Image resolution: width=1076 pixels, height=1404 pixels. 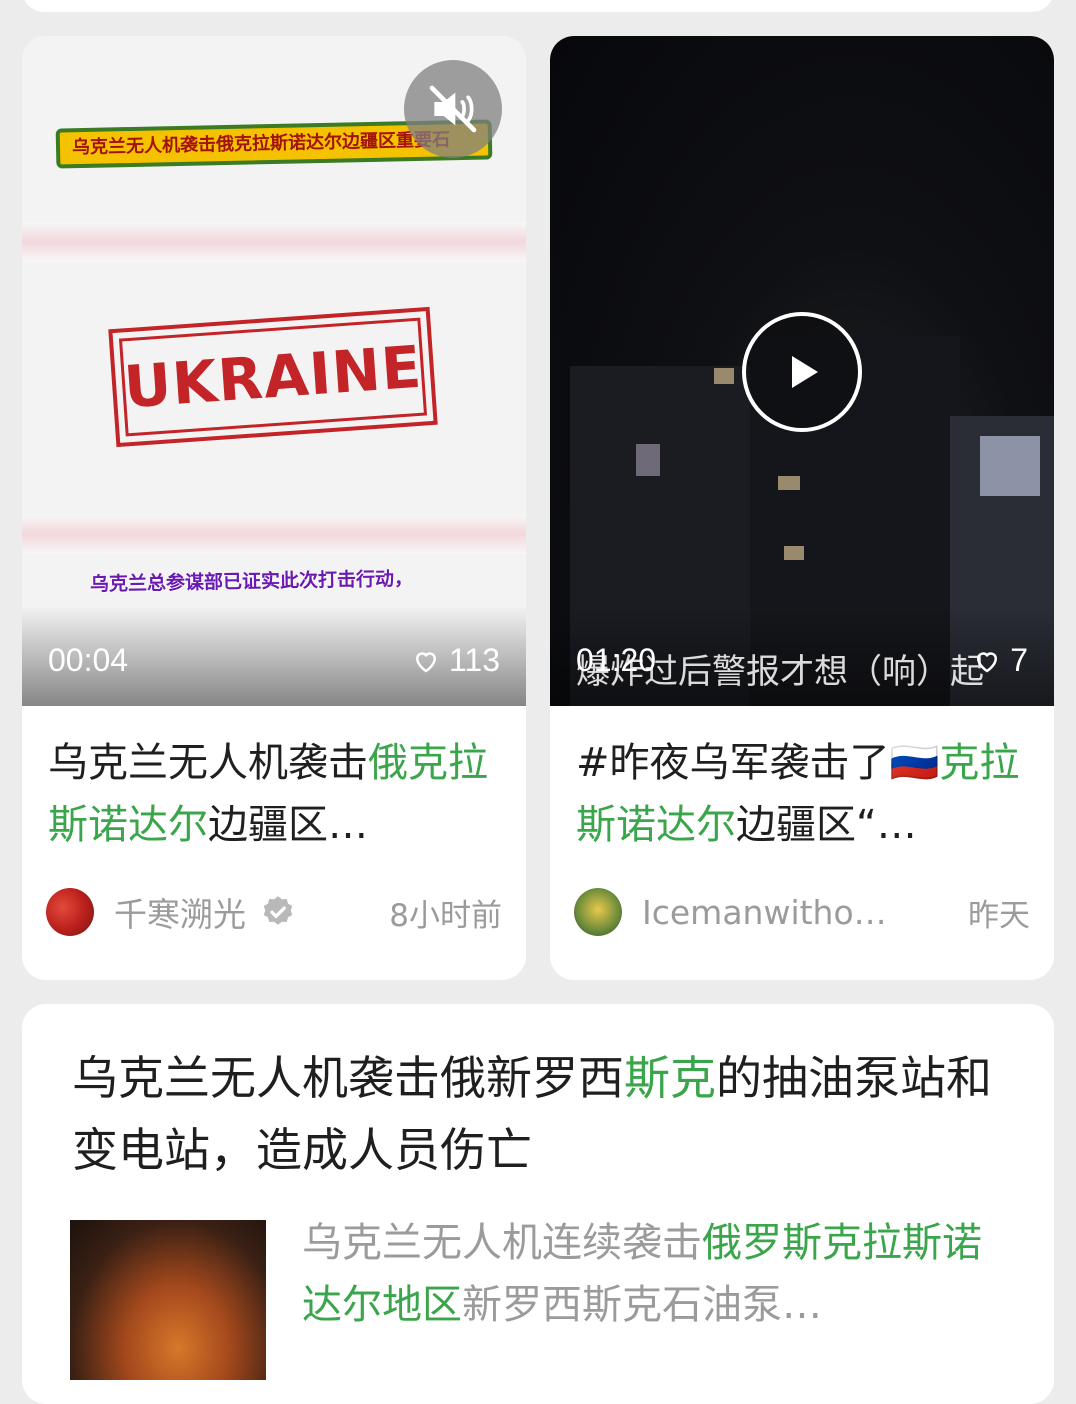 What do you see at coordinates (542, 1114) in the screenshot?
I see `article-title: 乌克兰无人机袭击俄新罗西斯克的抽油泵站和变电站，造成人员伤亡` at bounding box center [542, 1114].